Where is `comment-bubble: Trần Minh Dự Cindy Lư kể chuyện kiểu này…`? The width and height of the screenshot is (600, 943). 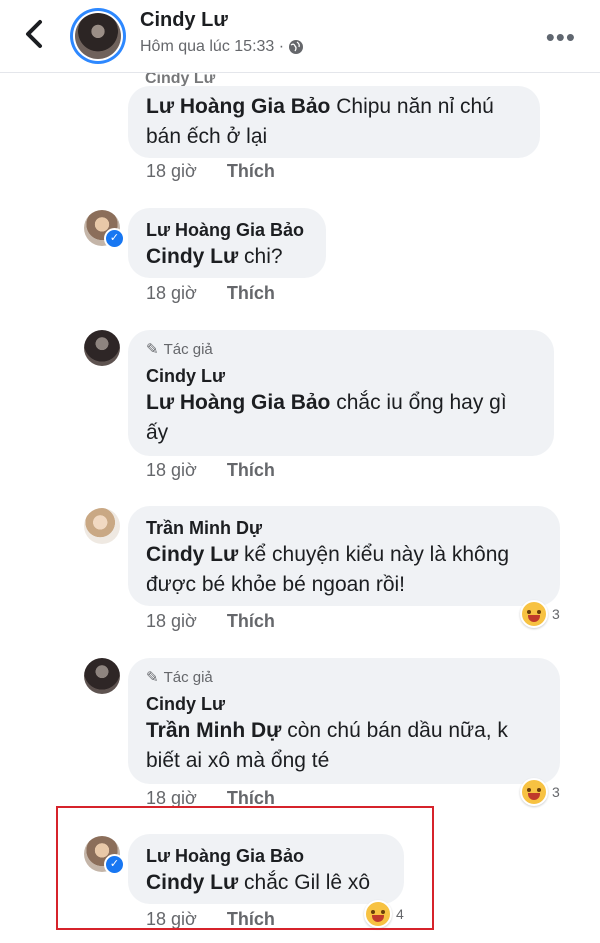 comment-bubble: Trần Minh Dự Cindy Lư kể chuyện kiểu này… is located at coordinates (344, 556).